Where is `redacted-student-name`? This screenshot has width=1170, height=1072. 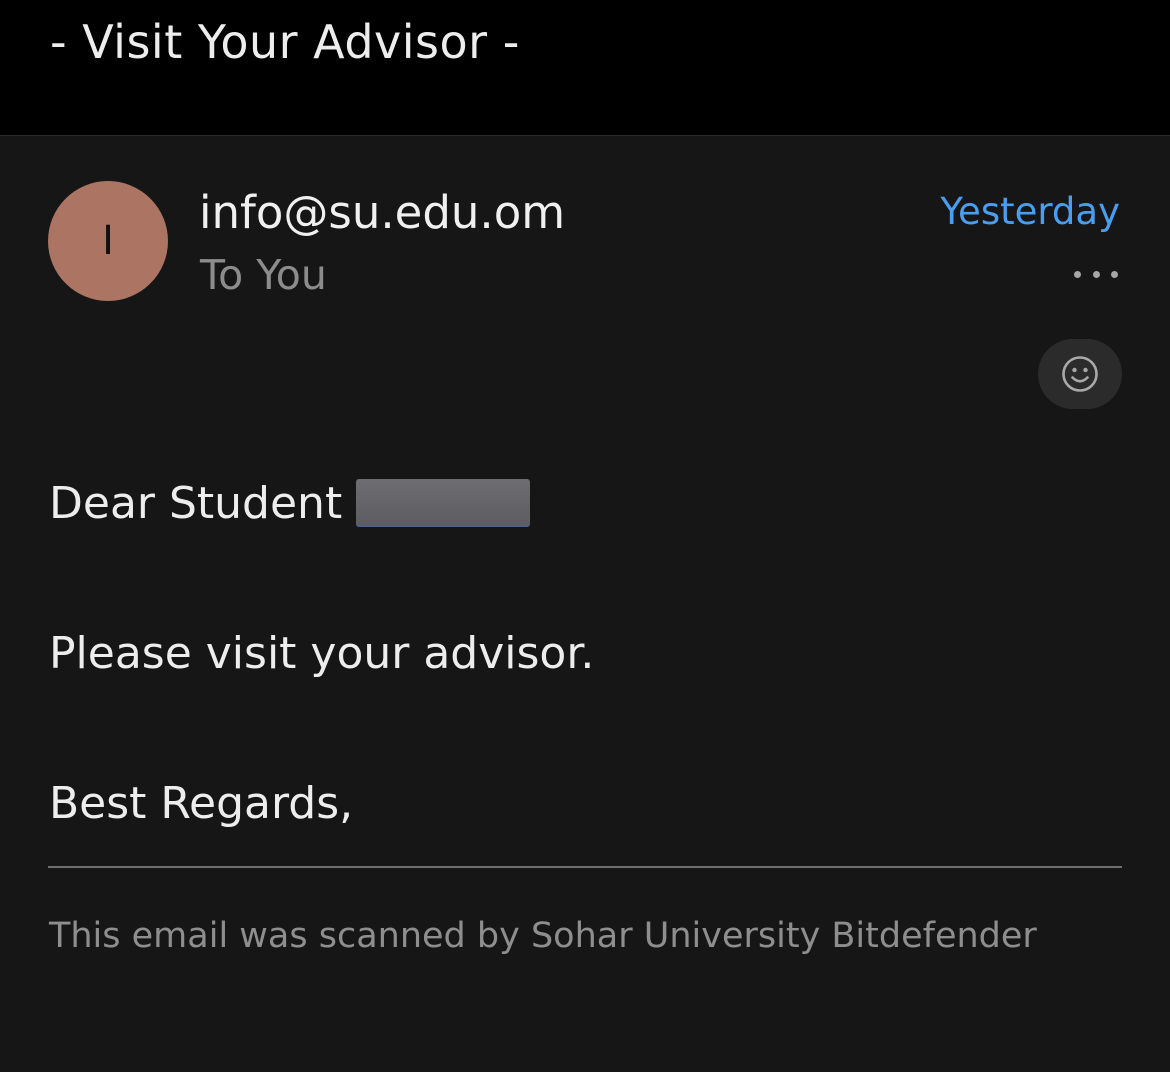
redacted-student-name is located at coordinates (443, 503).